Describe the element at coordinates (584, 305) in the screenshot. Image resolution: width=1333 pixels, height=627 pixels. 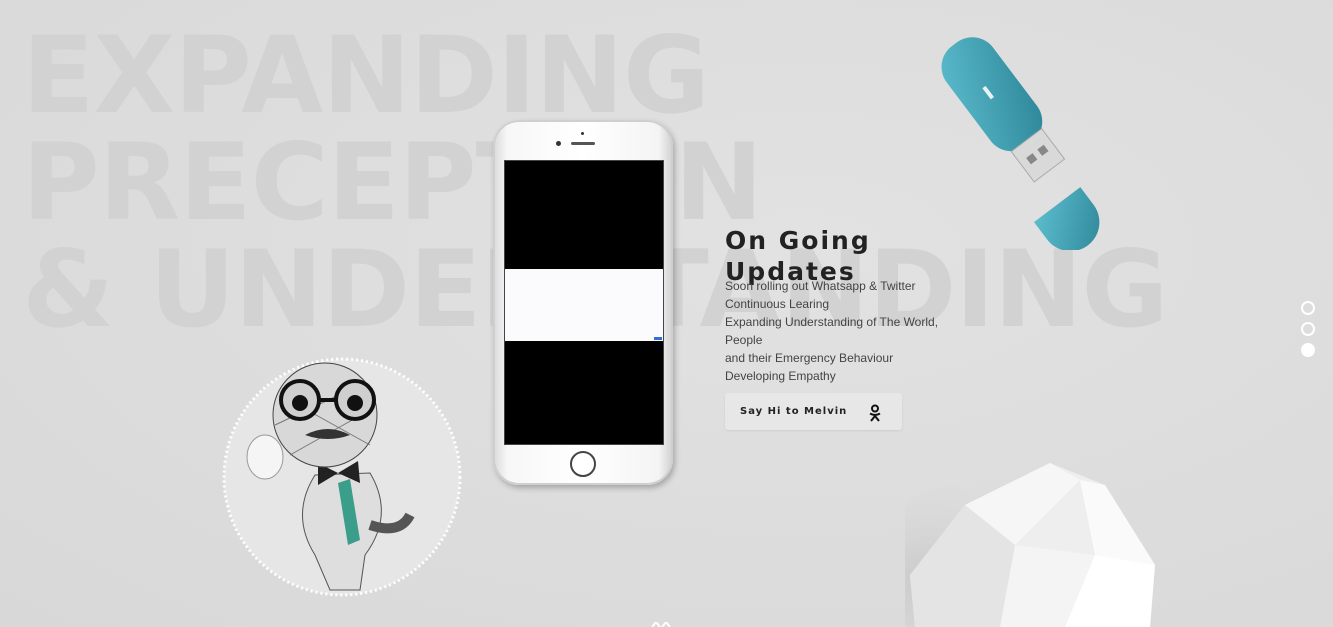
I see `phone-screen-band` at that location.